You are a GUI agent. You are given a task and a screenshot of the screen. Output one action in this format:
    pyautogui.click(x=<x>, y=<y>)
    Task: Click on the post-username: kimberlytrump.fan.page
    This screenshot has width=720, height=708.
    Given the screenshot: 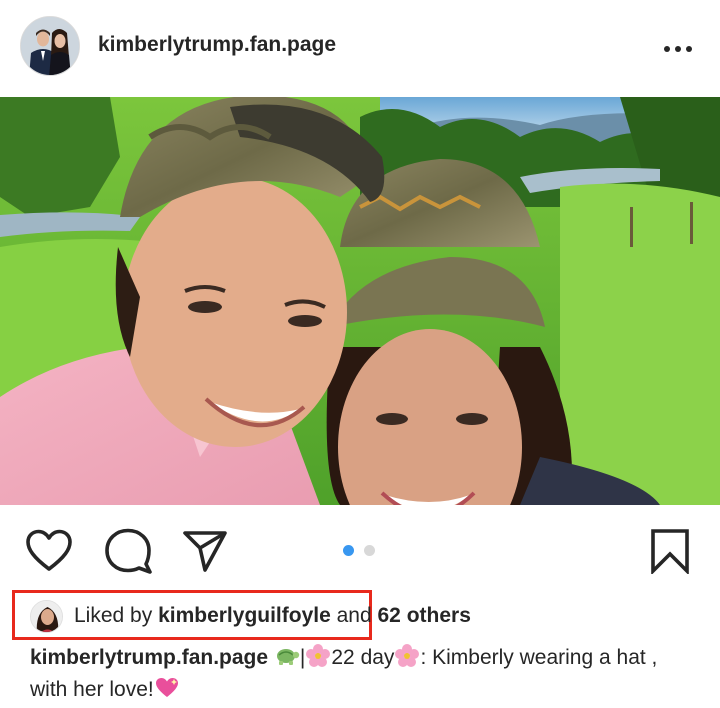 What is the action you would take?
    pyautogui.click(x=217, y=45)
    